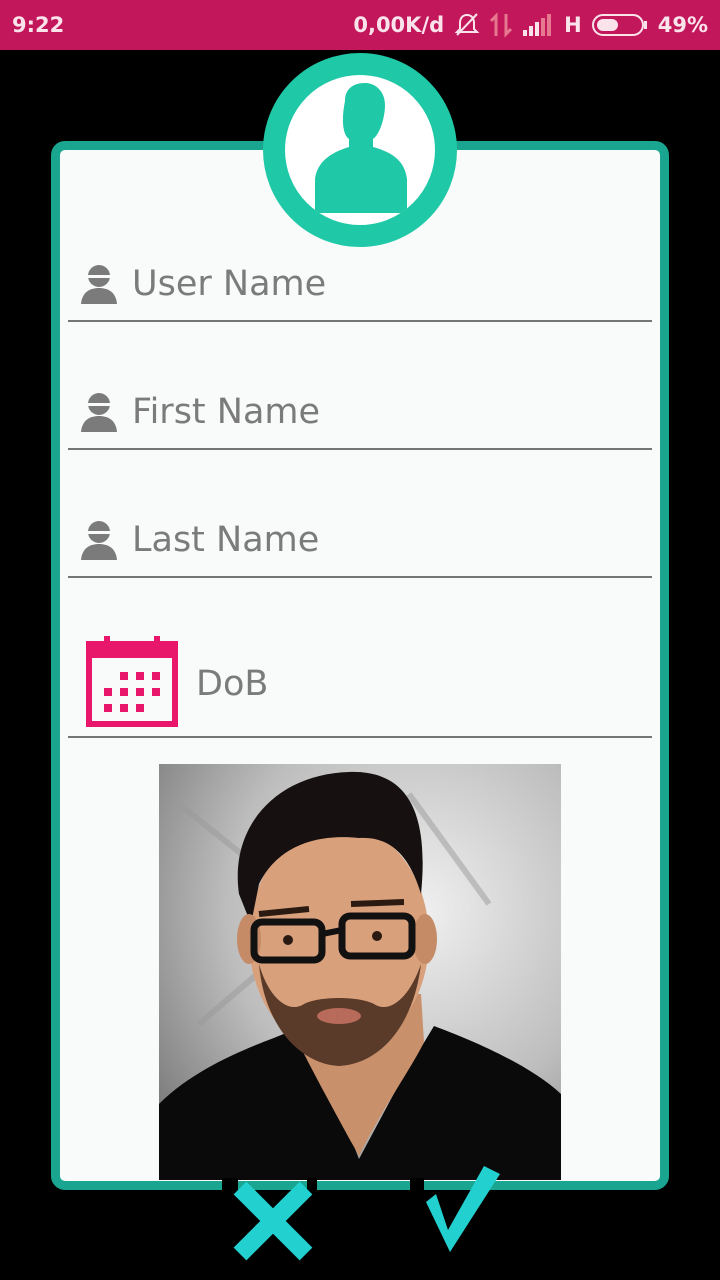 This screenshot has height=1280, width=720. I want to click on close-icon, so click(273, 1223).